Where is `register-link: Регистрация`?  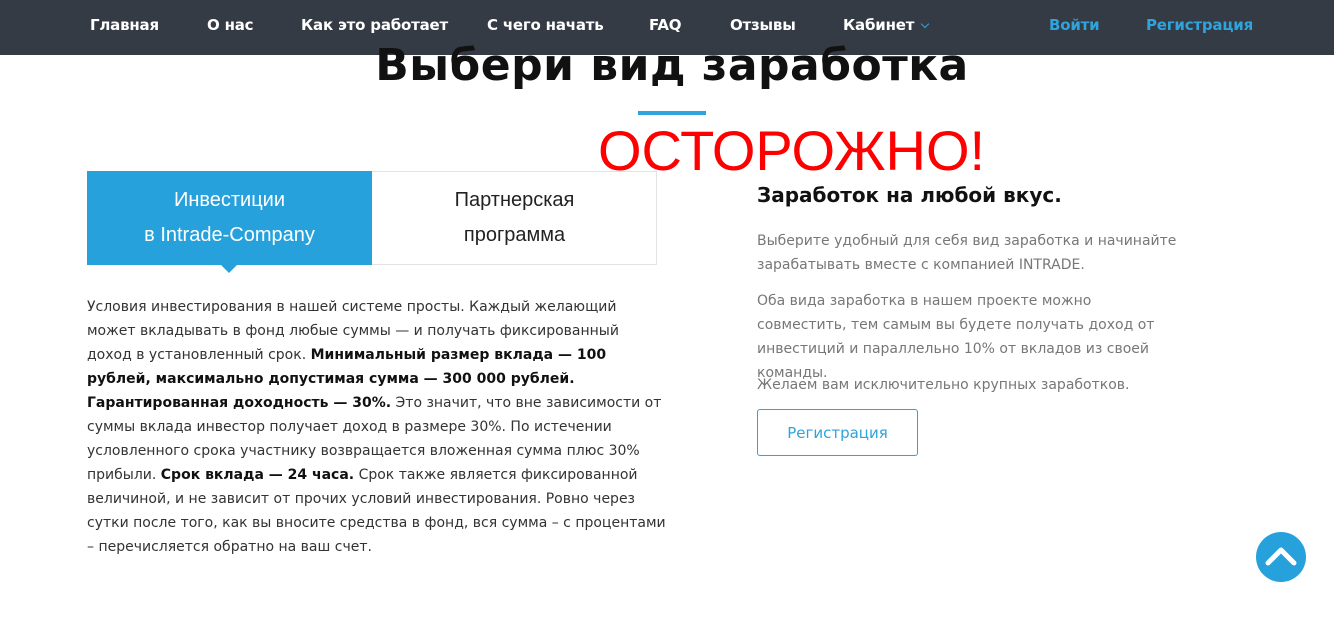 register-link: Регистрация is located at coordinates (1199, 25).